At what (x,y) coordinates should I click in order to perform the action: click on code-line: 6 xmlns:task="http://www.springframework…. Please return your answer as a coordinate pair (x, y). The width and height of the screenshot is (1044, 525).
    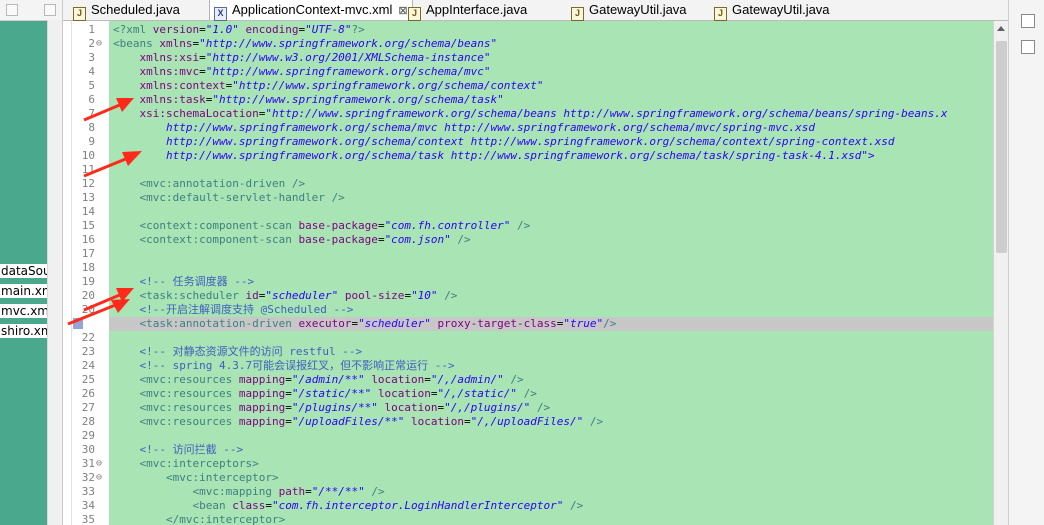
    Looking at the image, I should click on (540, 100).